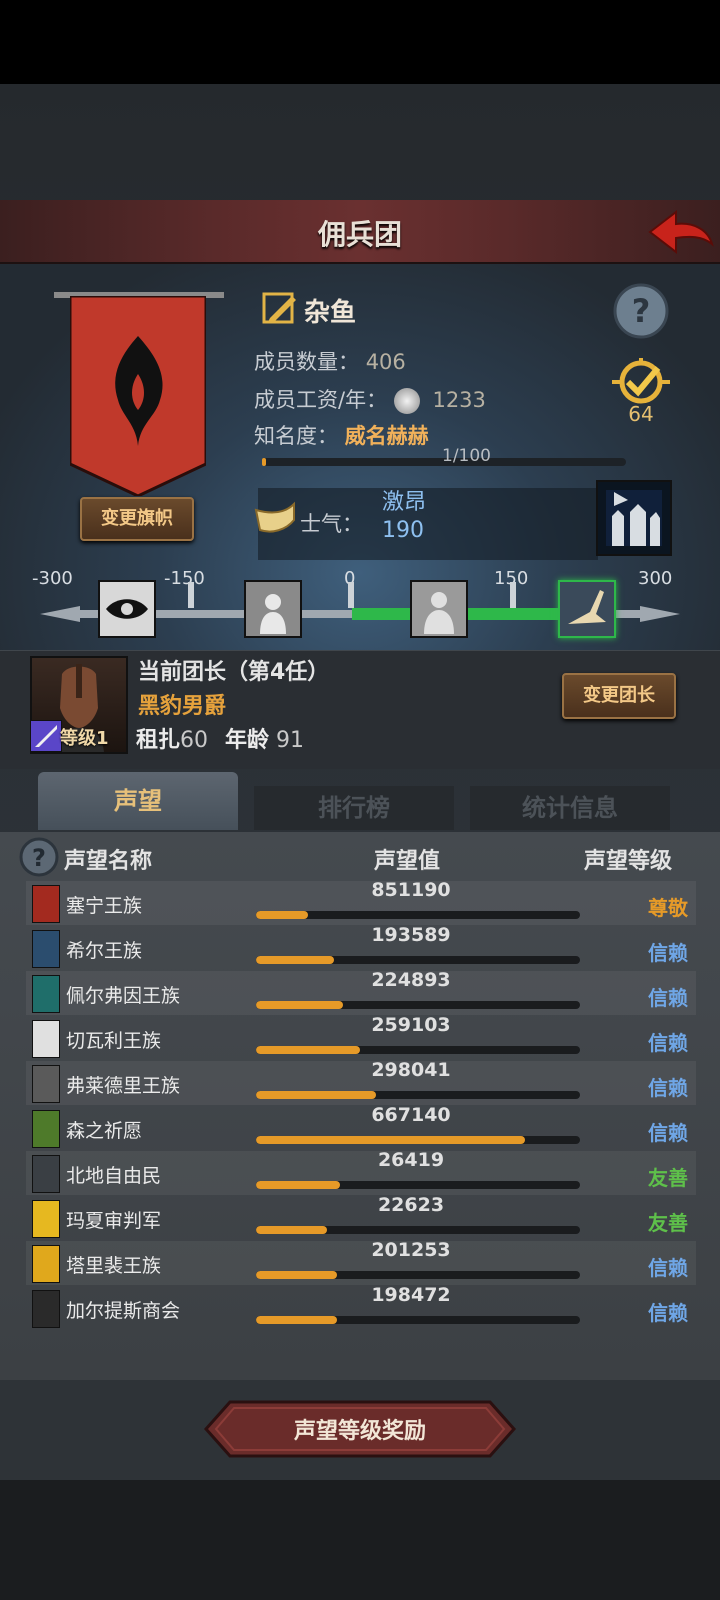 Image resolution: width=720 pixels, height=1600 pixels. Describe the element at coordinates (411, 1250) in the screenshot. I see `reputation-value: 201253` at that location.